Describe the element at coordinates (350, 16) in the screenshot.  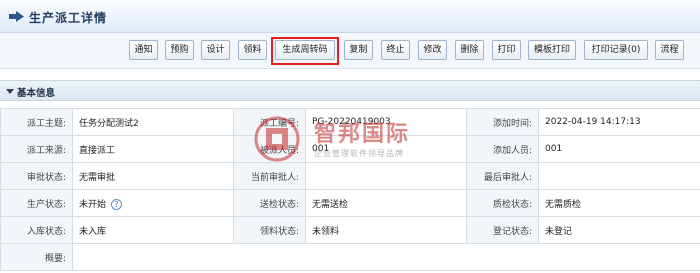
I see `title-bar: 生产派工详情` at that location.